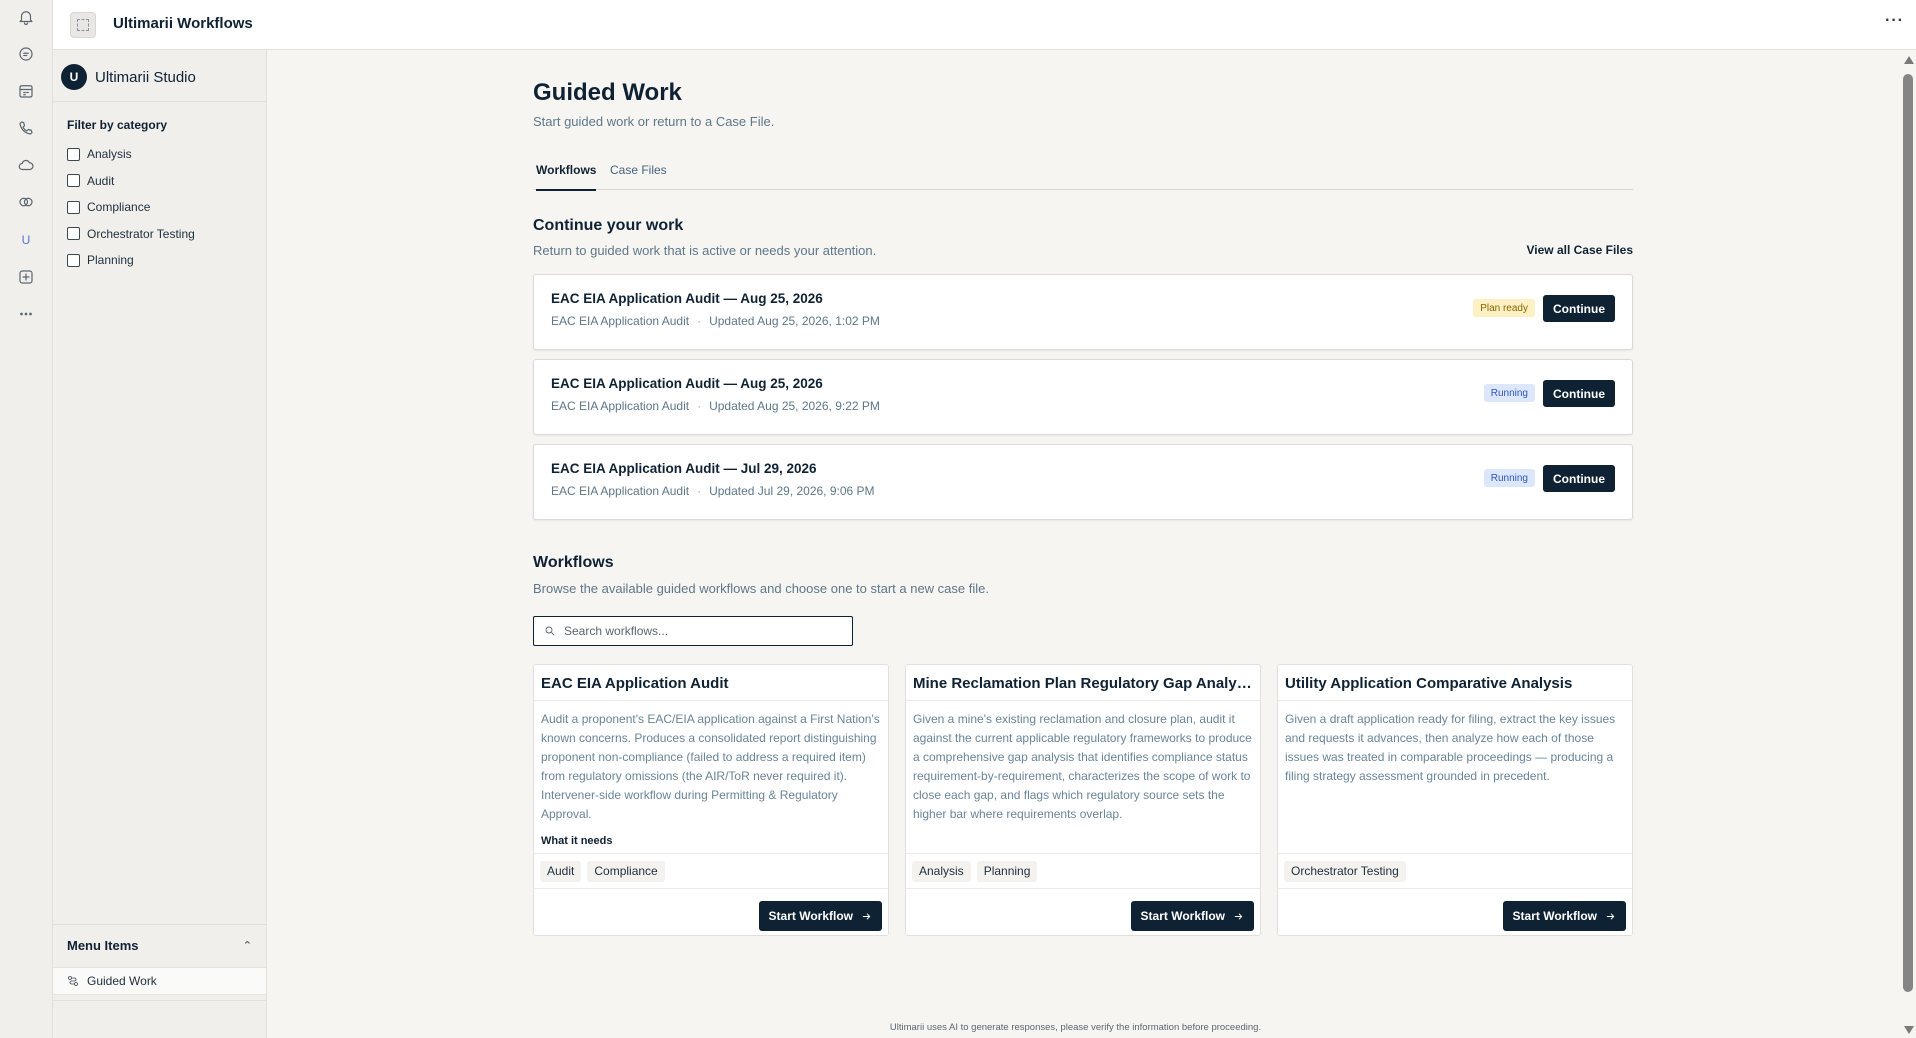 This screenshot has width=1916, height=1038. What do you see at coordinates (1504, 308) in the screenshot?
I see `status-badge: Plan ready` at bounding box center [1504, 308].